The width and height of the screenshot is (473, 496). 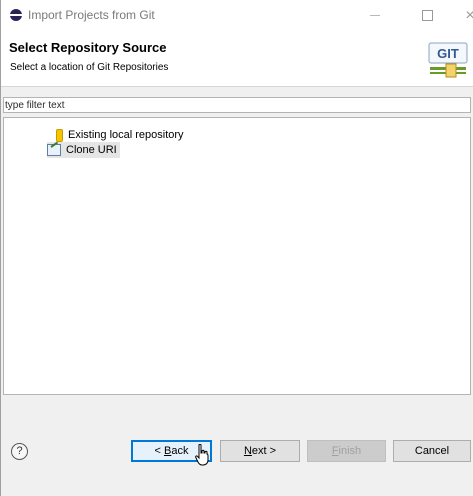 I want to click on close-icon: ×, so click(x=469, y=15).